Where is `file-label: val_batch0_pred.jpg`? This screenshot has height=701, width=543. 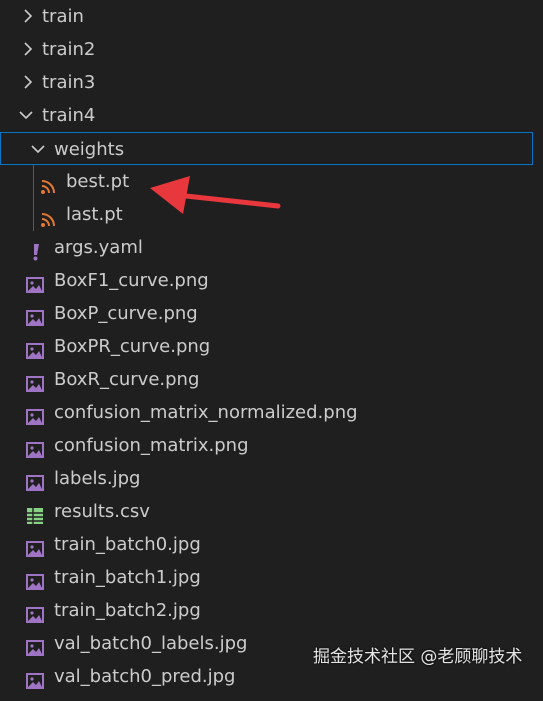 file-label: val_batch0_pred.jpg is located at coordinates (145, 676).